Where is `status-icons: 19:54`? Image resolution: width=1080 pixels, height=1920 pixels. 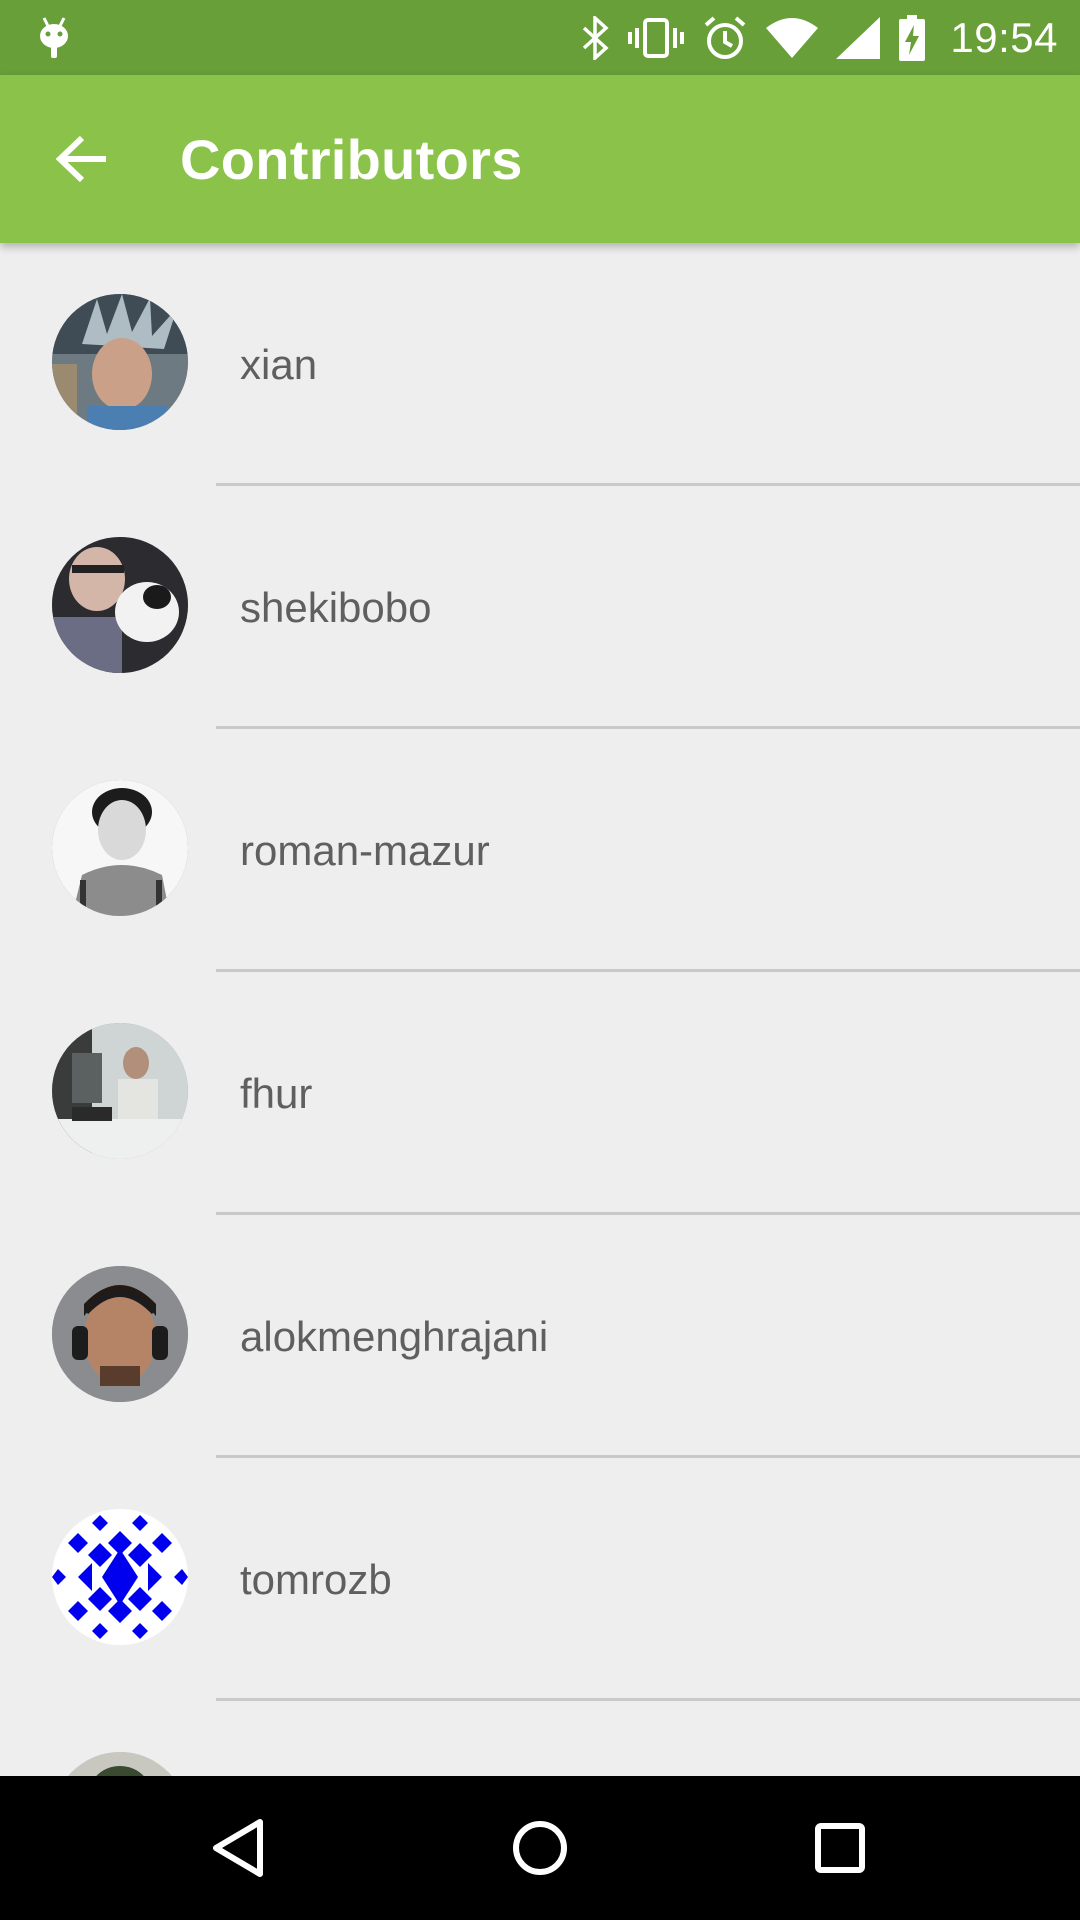 status-icons: 19:54 is located at coordinates (819, 37).